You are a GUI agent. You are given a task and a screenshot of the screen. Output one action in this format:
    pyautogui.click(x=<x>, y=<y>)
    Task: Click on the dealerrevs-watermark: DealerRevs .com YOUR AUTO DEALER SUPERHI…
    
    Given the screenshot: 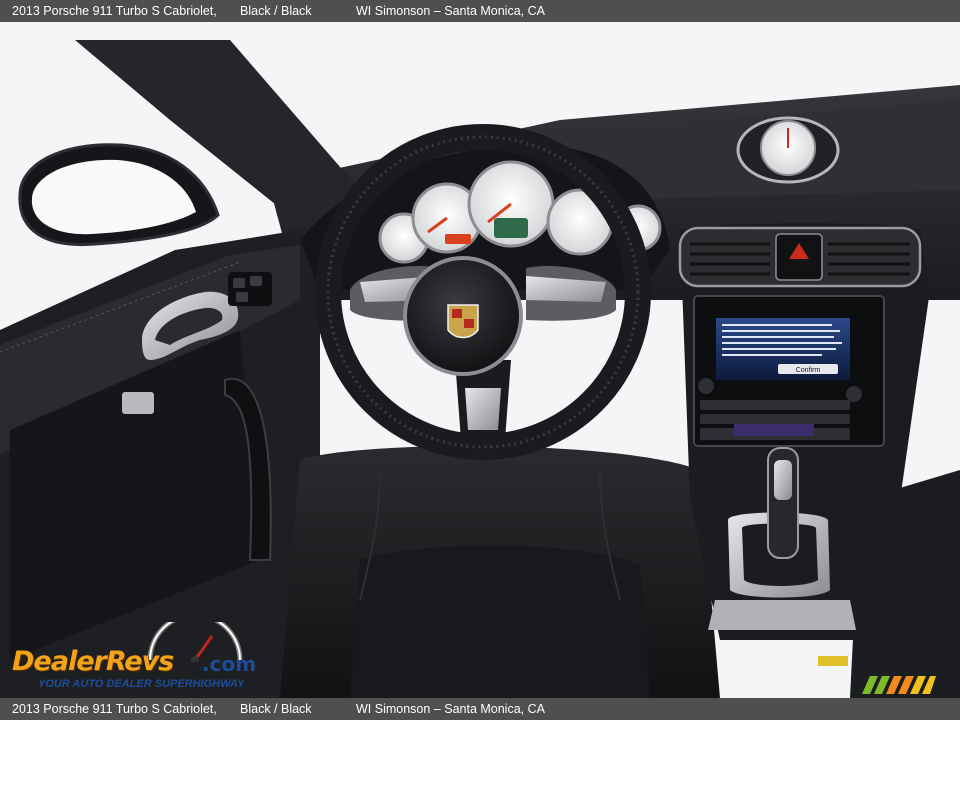 What is the action you would take?
    pyautogui.click(x=145, y=656)
    